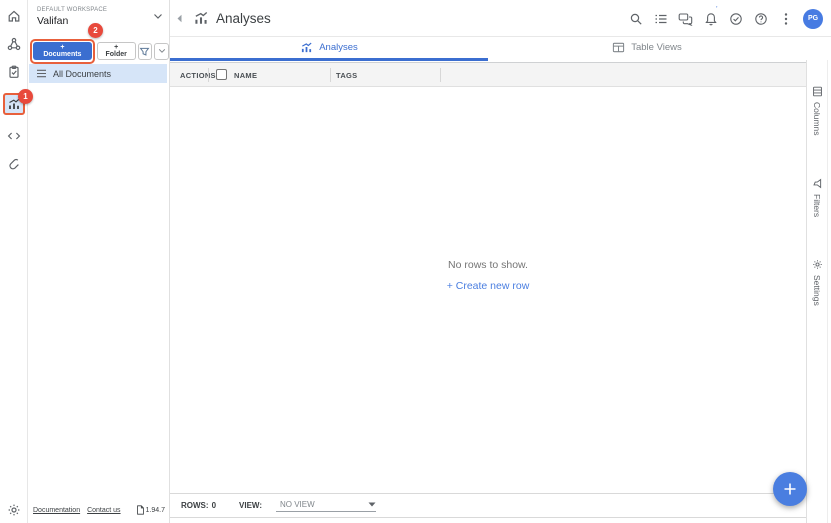 Image resolution: width=831 pixels, height=523 pixels. I want to click on version-text: 1.94.7, so click(155, 510).